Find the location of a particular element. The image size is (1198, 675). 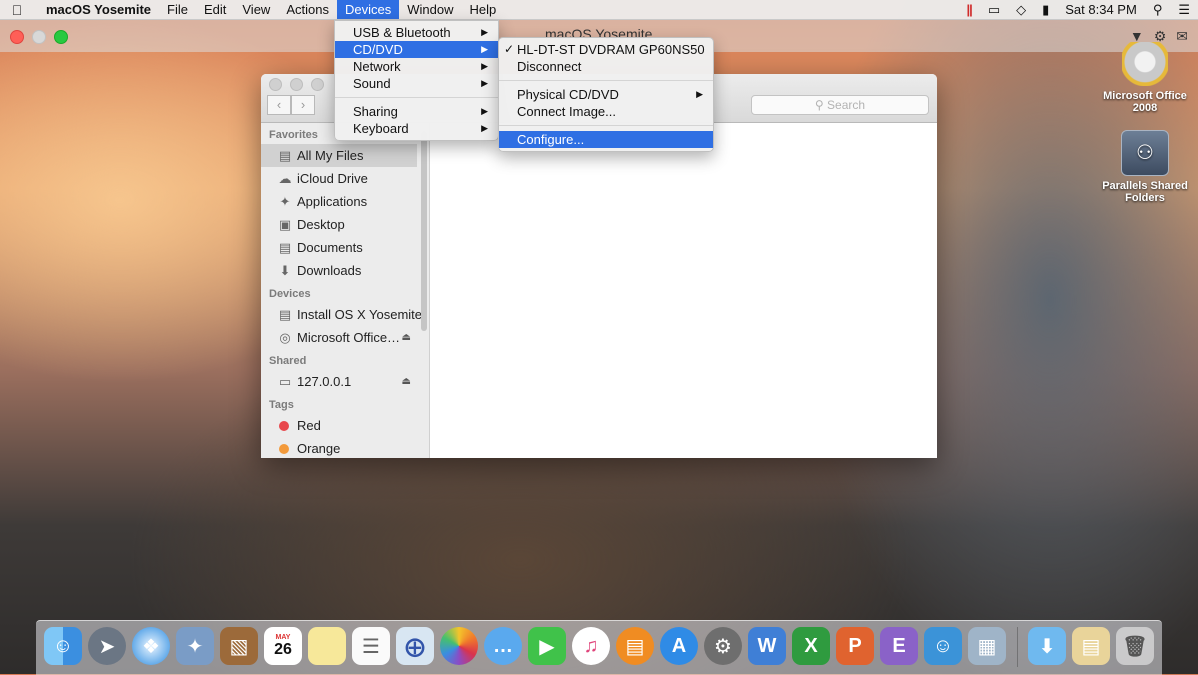

ibooks-icon: ▤ is located at coordinates (635, 646).